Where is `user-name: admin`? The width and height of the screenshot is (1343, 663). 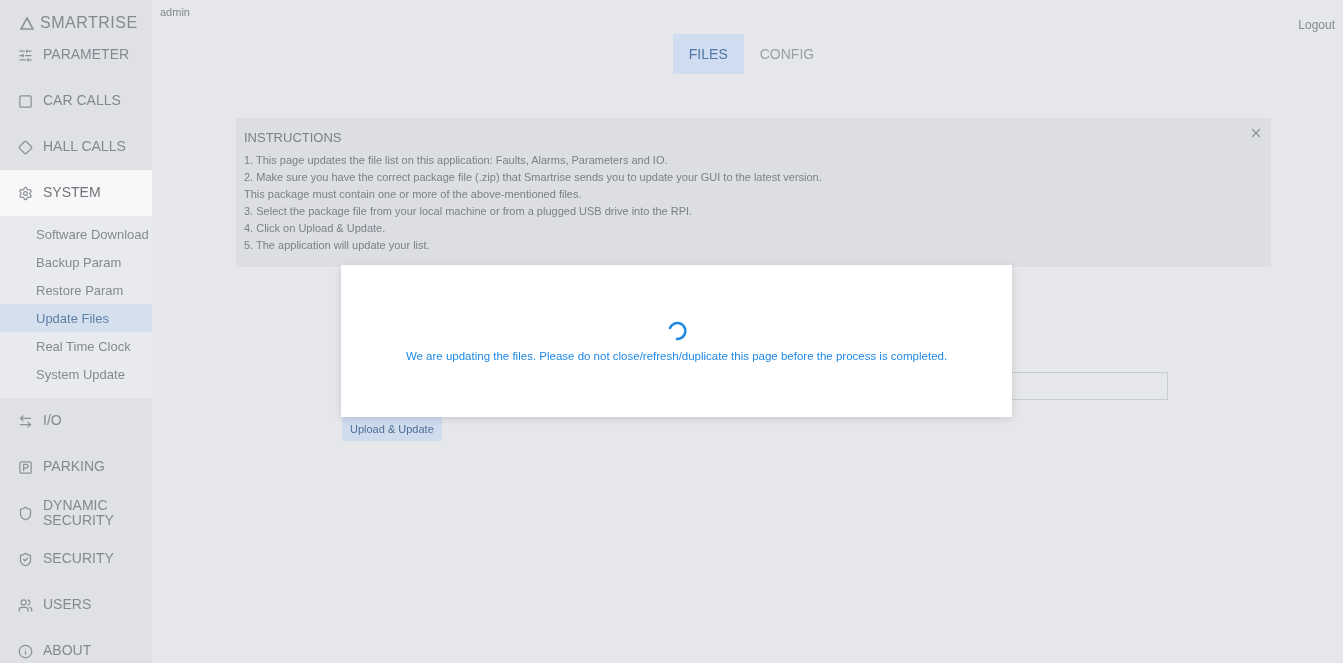 user-name: admin is located at coordinates (175, 12).